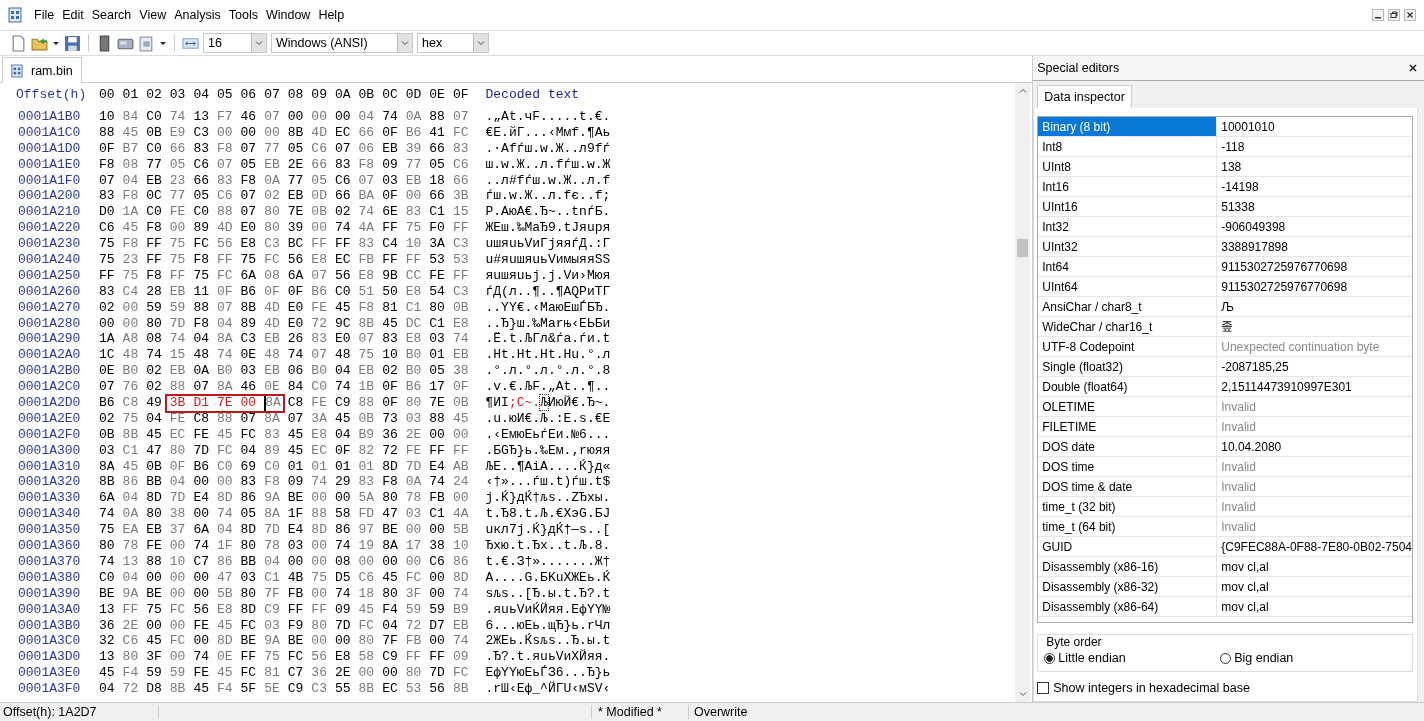 The image size is (1424, 721). What do you see at coordinates (276, 577) in the screenshot?
I see `hex-byte: C1` at bounding box center [276, 577].